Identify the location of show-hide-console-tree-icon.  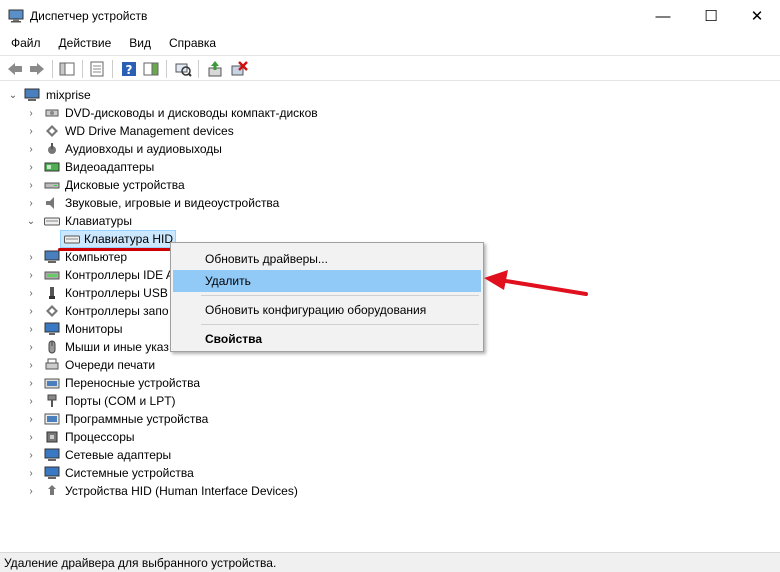
(67, 69).